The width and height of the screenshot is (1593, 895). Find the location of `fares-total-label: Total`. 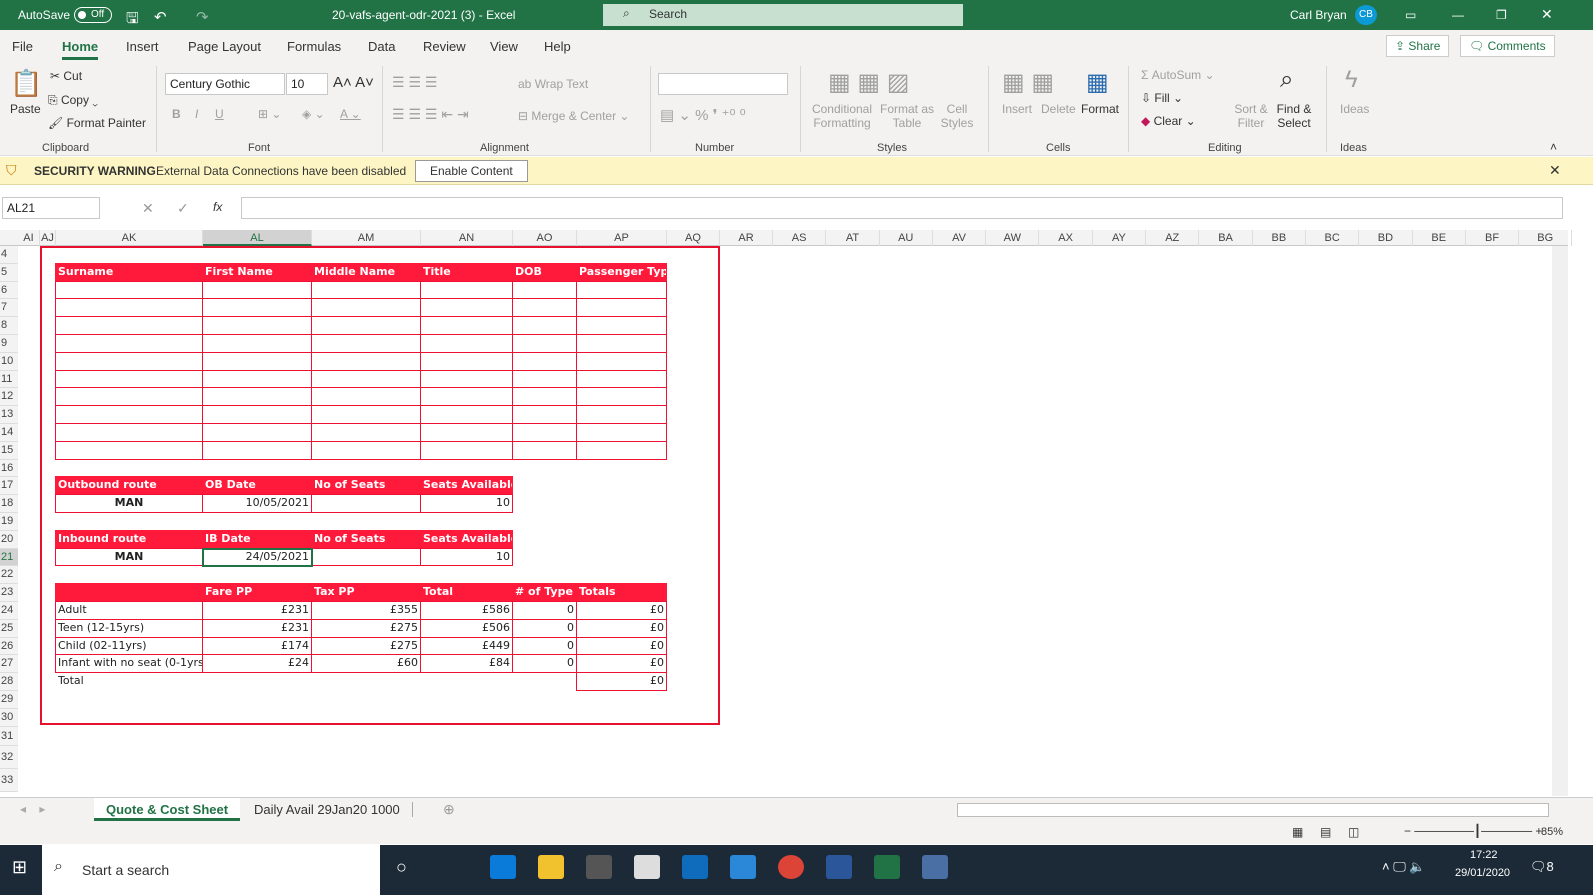

fares-total-label: Total is located at coordinates (129, 681).